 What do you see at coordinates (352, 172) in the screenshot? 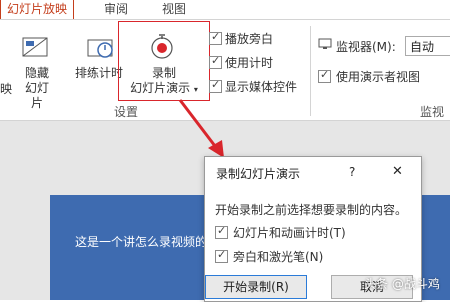
I see `help-button: ?` at bounding box center [352, 172].